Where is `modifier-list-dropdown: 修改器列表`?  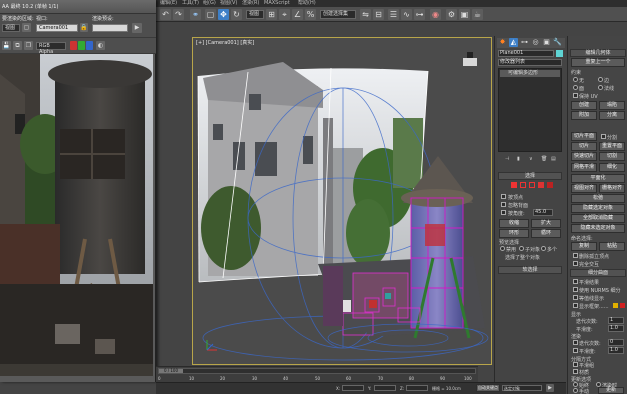 modifier-list-dropdown: 修改器列表 is located at coordinates (530, 62).